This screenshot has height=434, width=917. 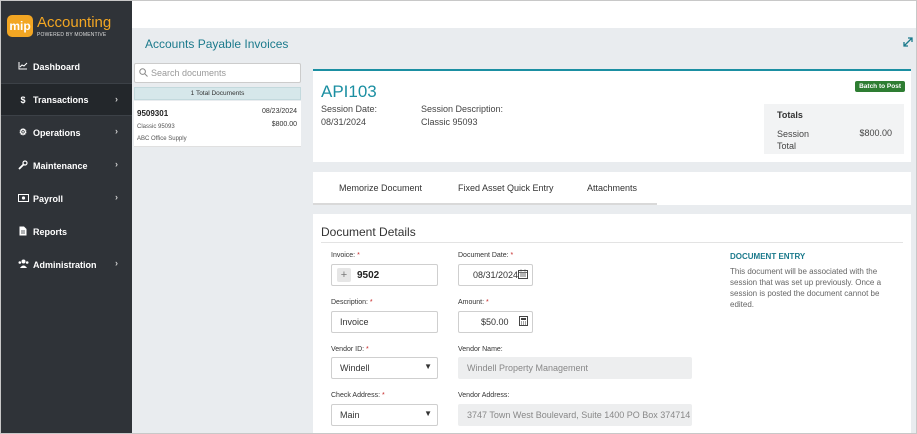 I want to click on check-address-select: Main ▼, so click(x=384, y=415).